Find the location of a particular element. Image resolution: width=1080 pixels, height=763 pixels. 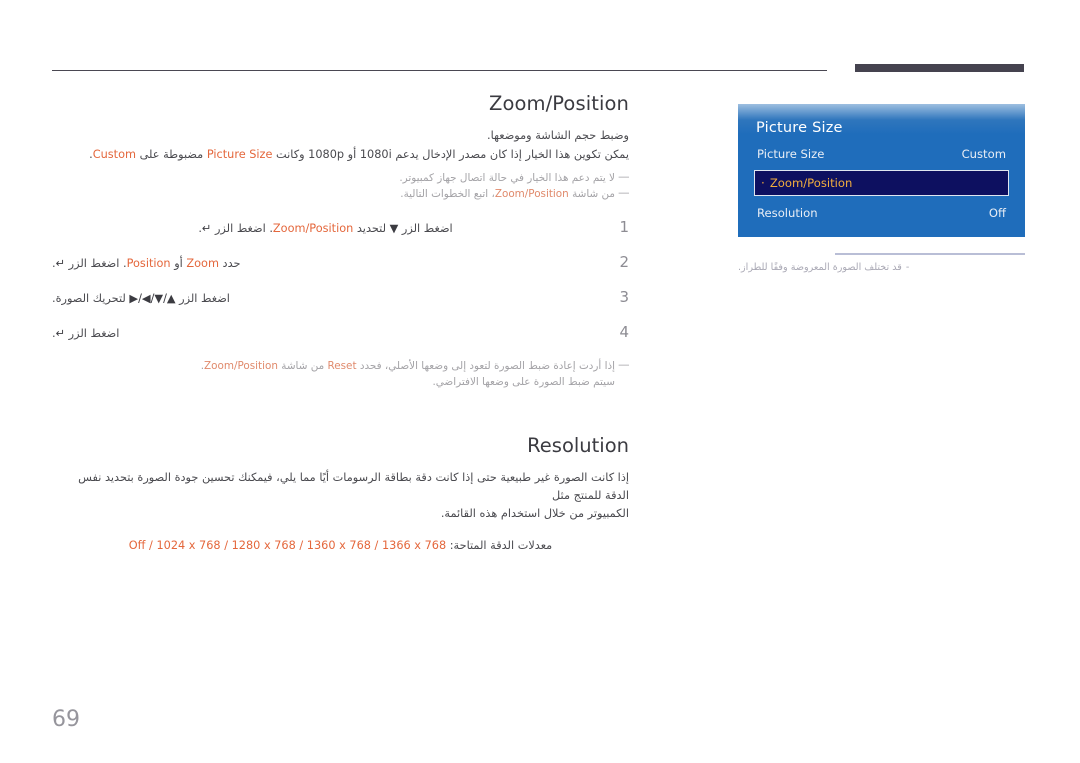

step-item: 4 اضغط الزر ↵. is located at coordinates (340, 332).